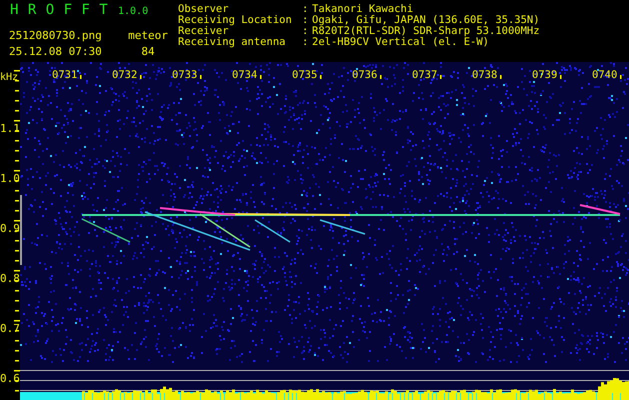 The height and width of the screenshot is (400, 629). I want to click on time-label: 0739, so click(545, 75).